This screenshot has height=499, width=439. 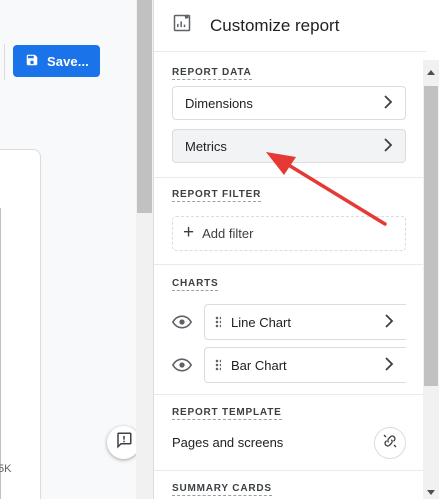 What do you see at coordinates (261, 322) in the screenshot?
I see `line-chart-label: Line Chart` at bounding box center [261, 322].